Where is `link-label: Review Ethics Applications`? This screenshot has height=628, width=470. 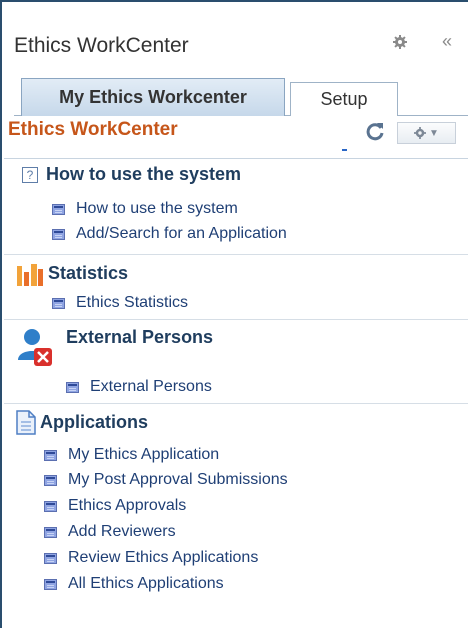 link-label: Review Ethics Applications is located at coordinates (163, 557).